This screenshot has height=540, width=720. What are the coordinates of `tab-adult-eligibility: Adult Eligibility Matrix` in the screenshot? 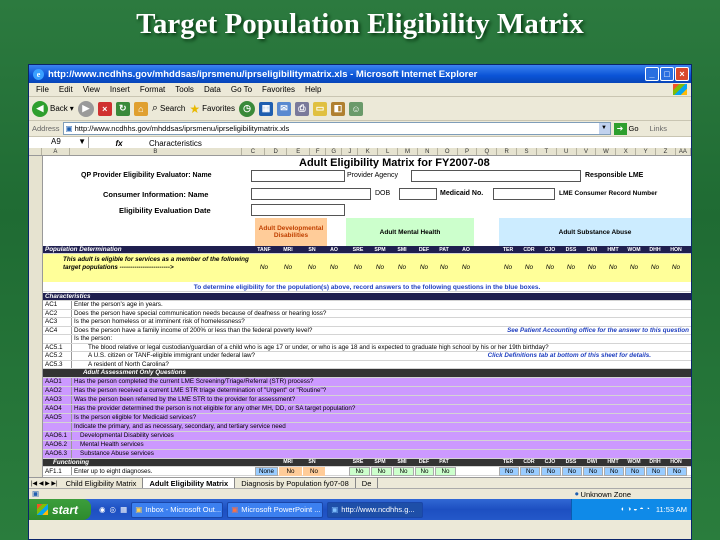 It's located at (189, 483).